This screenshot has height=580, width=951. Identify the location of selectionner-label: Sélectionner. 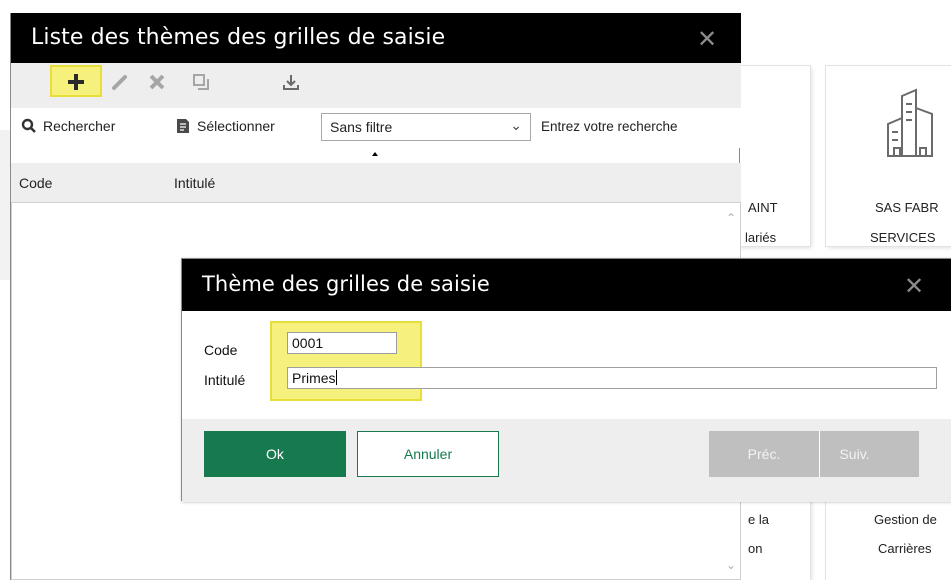
(236, 126).